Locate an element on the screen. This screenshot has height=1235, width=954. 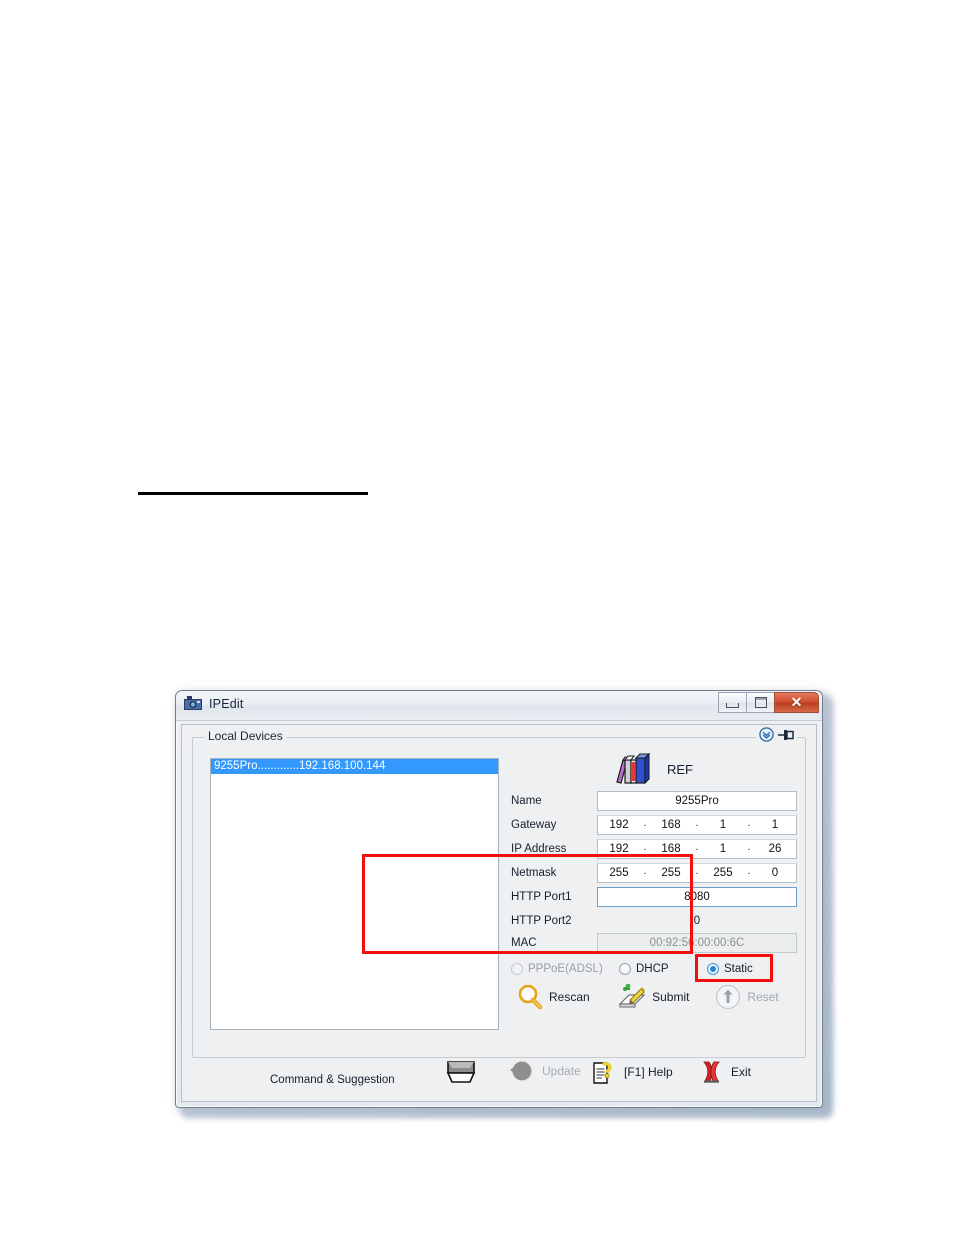
rescan-button: Rescan is located at coordinates (563, 997).